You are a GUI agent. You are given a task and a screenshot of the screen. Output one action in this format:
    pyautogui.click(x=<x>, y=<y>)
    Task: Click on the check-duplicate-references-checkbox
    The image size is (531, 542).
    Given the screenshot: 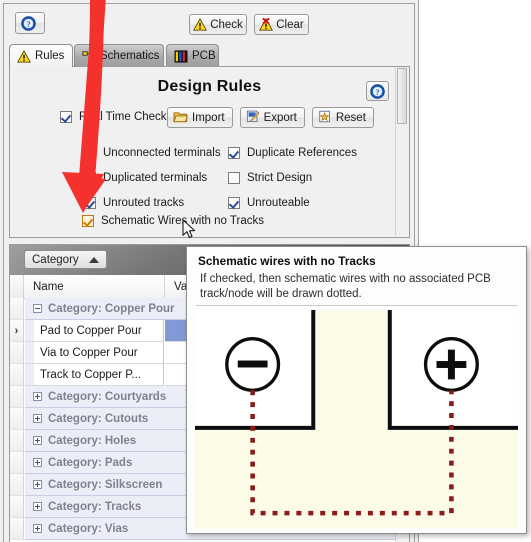 What is the action you would take?
    pyautogui.click(x=234, y=152)
    